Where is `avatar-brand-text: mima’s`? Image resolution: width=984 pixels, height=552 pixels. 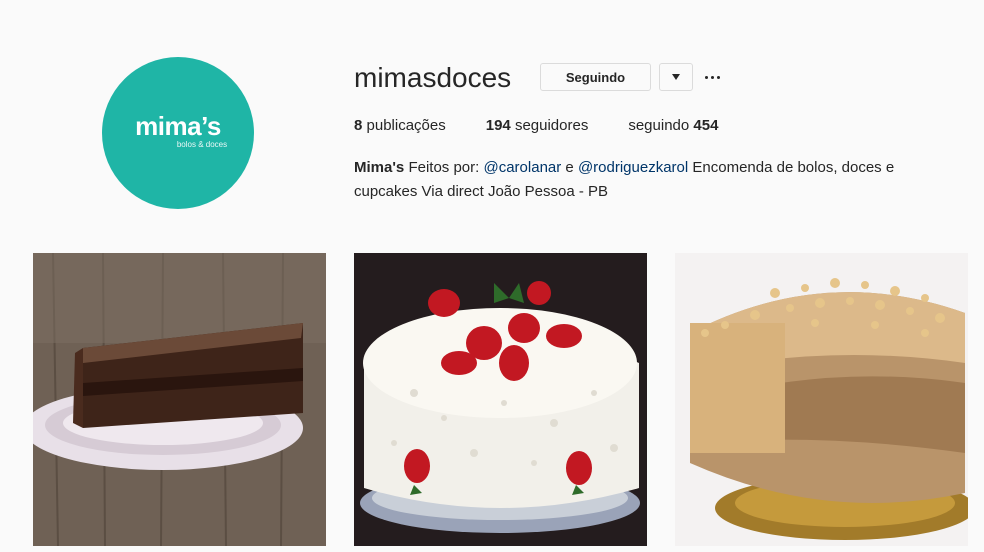
avatar-brand-text: mima’s is located at coordinates (178, 126).